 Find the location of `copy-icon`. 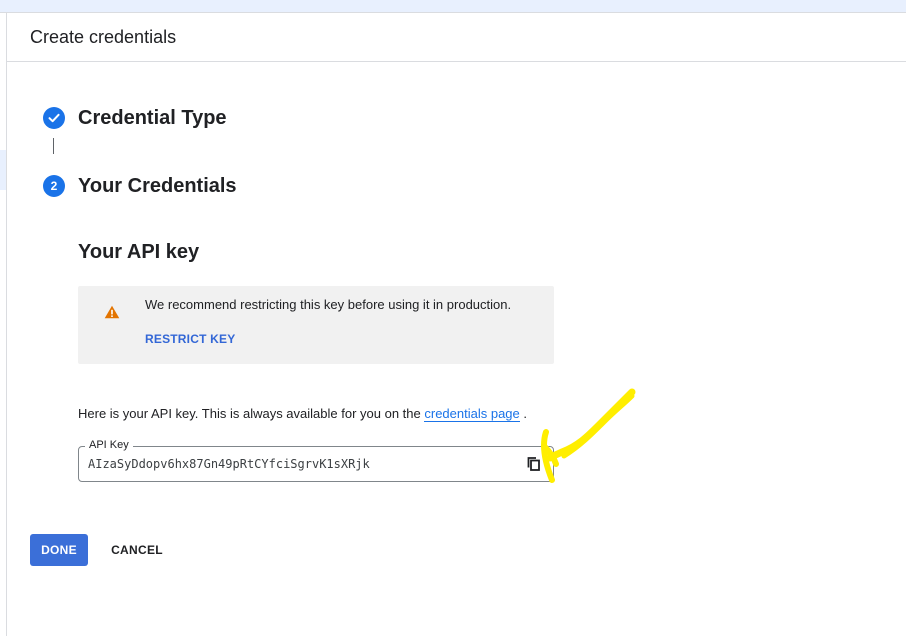

copy-icon is located at coordinates (534, 464).